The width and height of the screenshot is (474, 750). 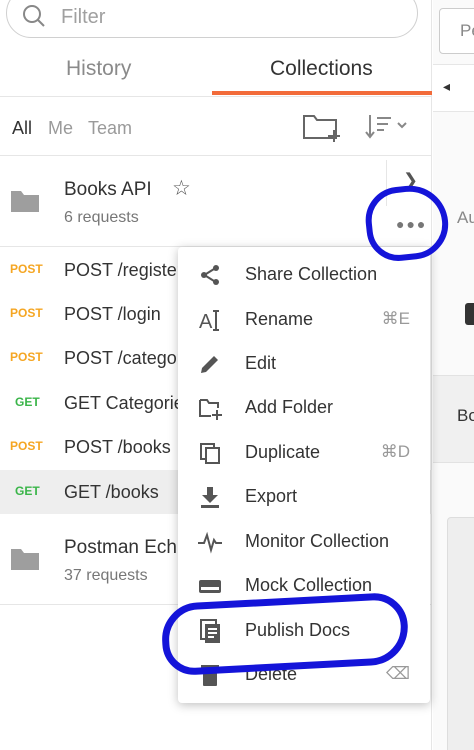 What do you see at coordinates (117, 447) in the screenshot?
I see `request-name: POST /books` at bounding box center [117, 447].